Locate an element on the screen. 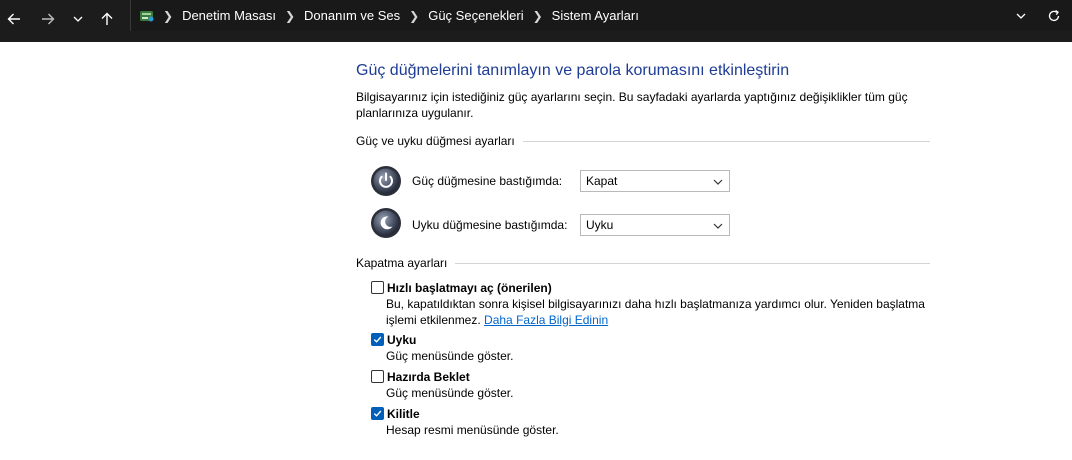 The image size is (1072, 460). power-button-icon is located at coordinates (386, 181).